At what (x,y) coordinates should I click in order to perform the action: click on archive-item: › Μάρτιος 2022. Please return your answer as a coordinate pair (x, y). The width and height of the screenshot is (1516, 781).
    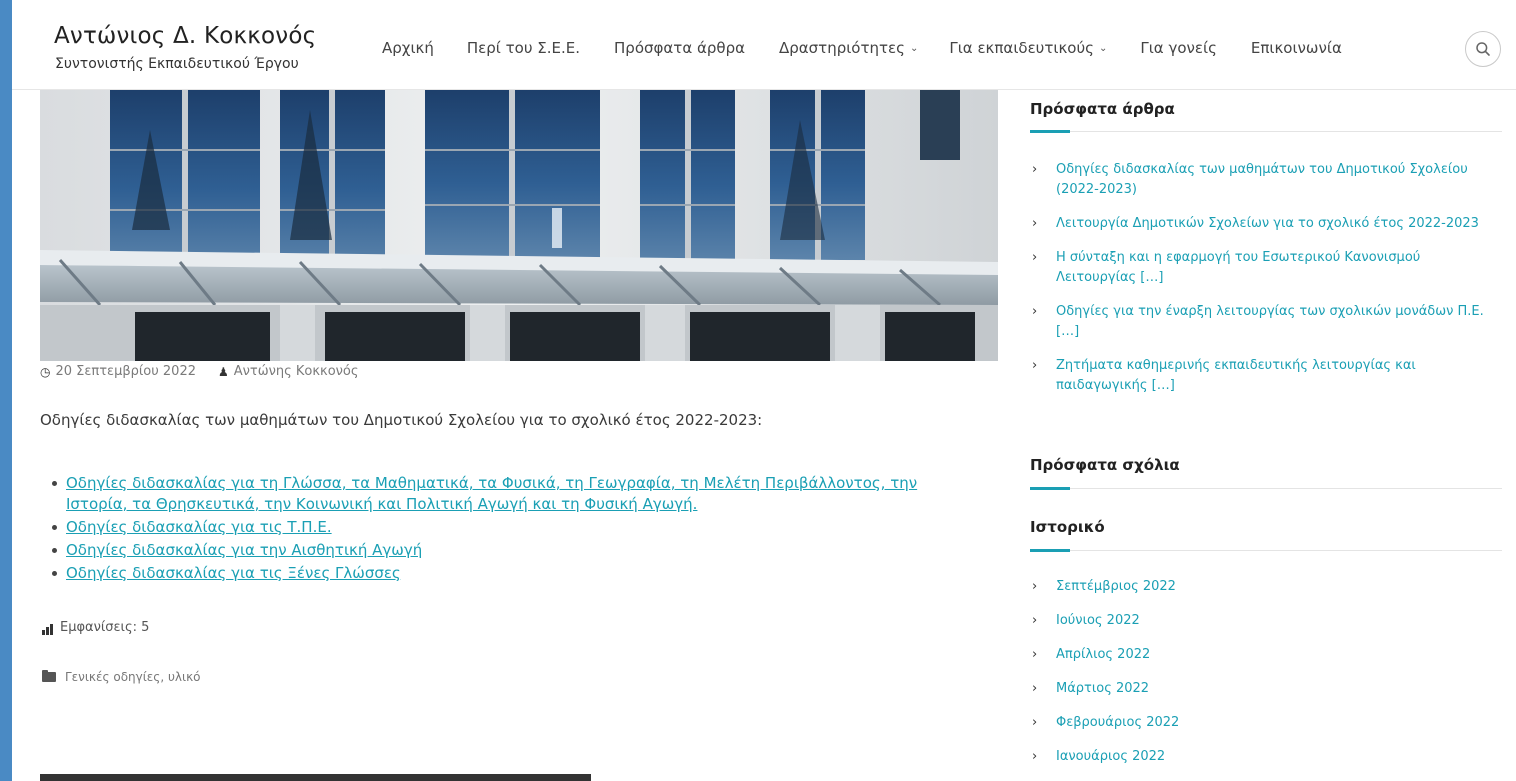
    Looking at the image, I should click on (1269, 689).